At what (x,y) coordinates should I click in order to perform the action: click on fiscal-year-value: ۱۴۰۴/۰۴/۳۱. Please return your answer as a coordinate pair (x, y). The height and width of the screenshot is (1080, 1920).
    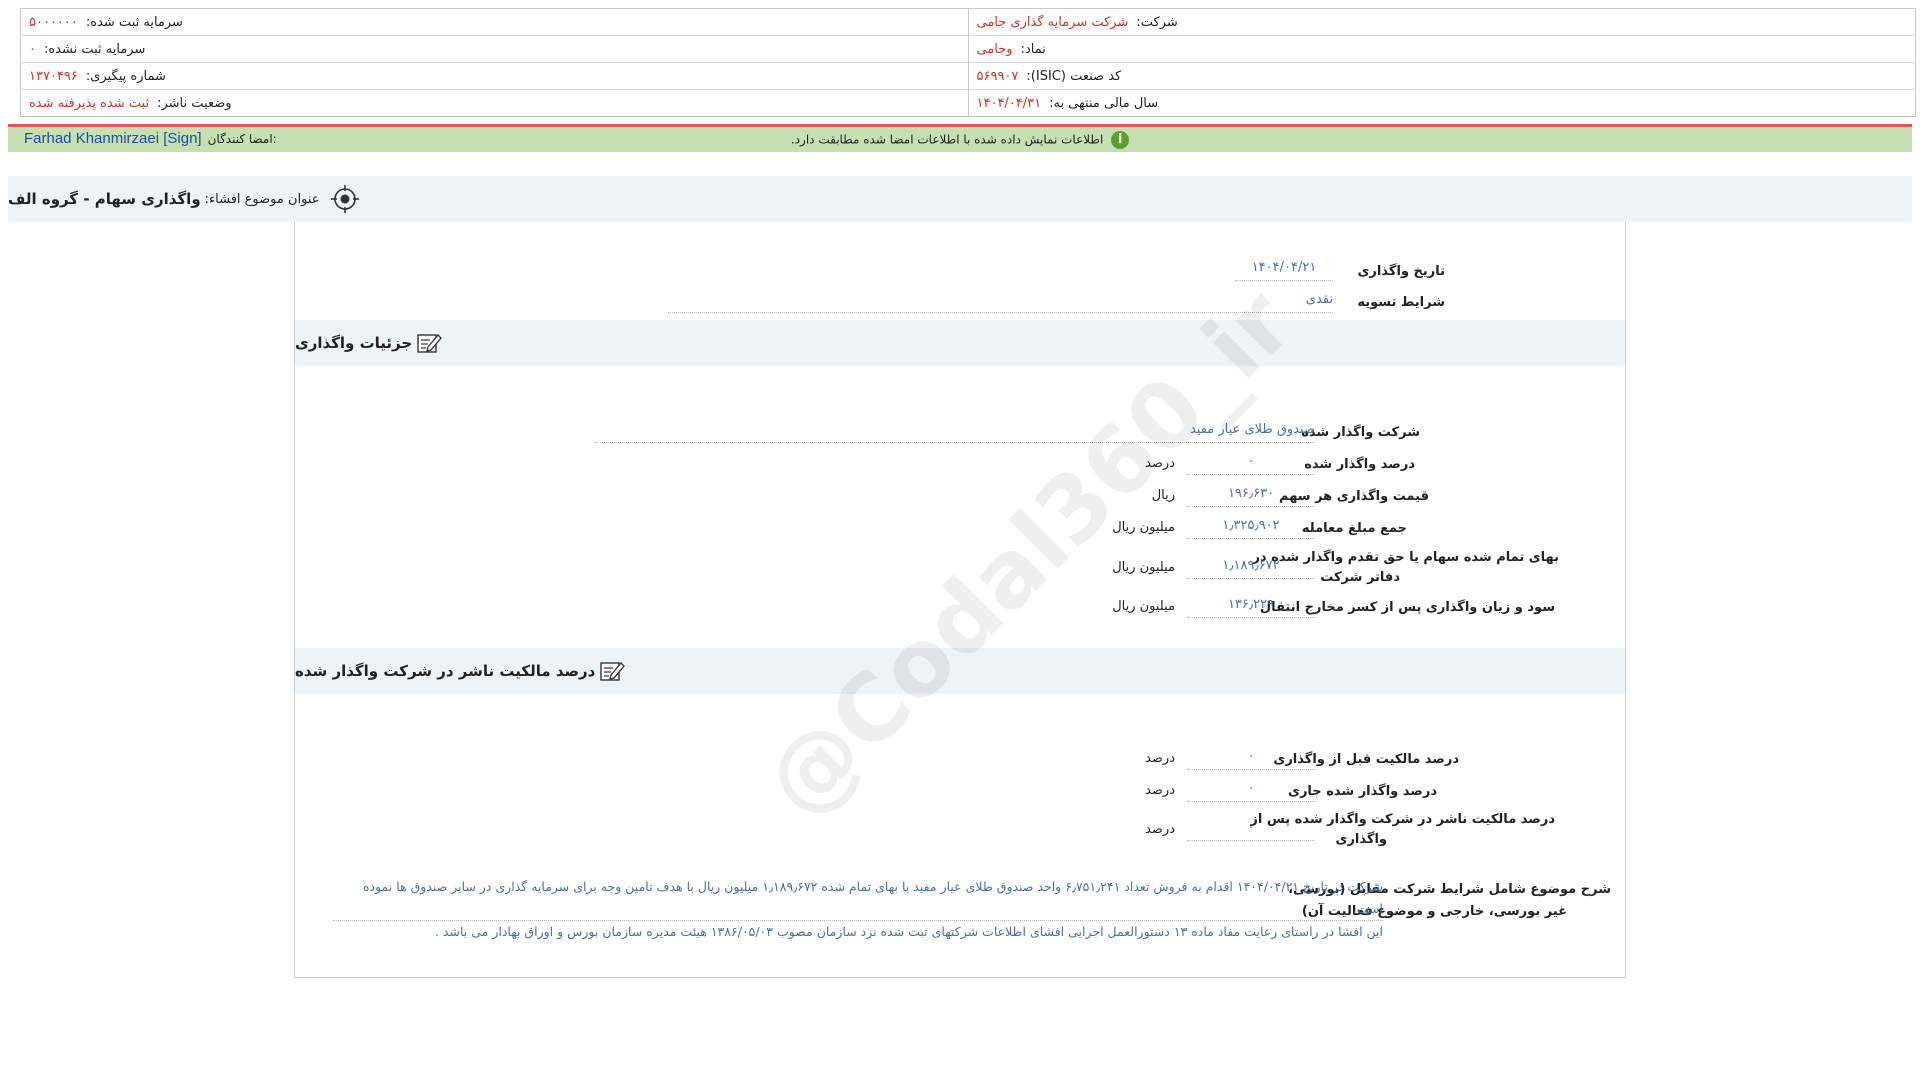
    Looking at the image, I should click on (1009, 103).